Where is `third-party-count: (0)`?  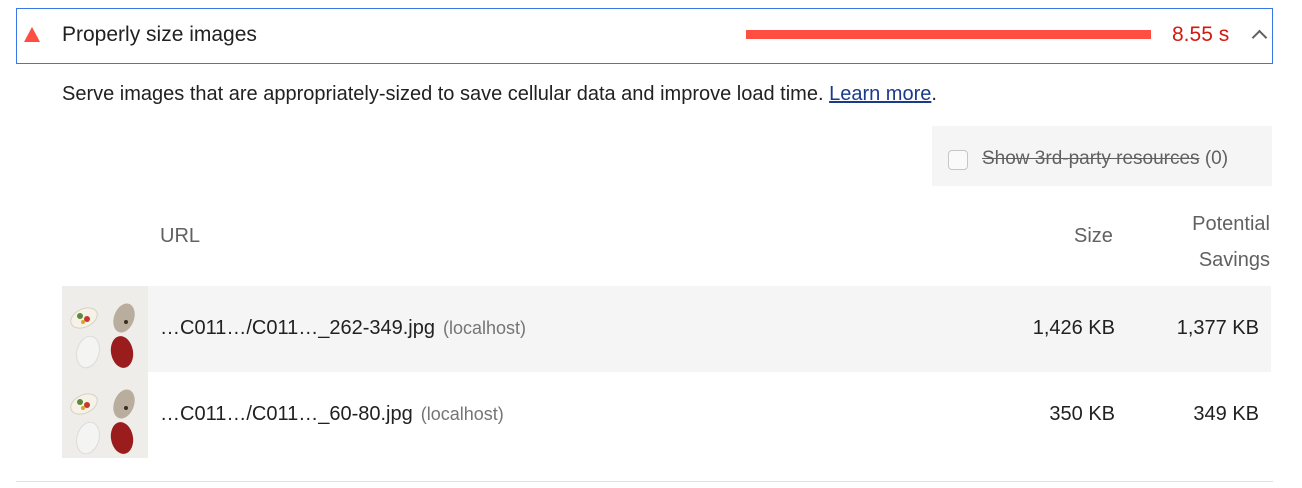 third-party-count: (0) is located at coordinates (1216, 158).